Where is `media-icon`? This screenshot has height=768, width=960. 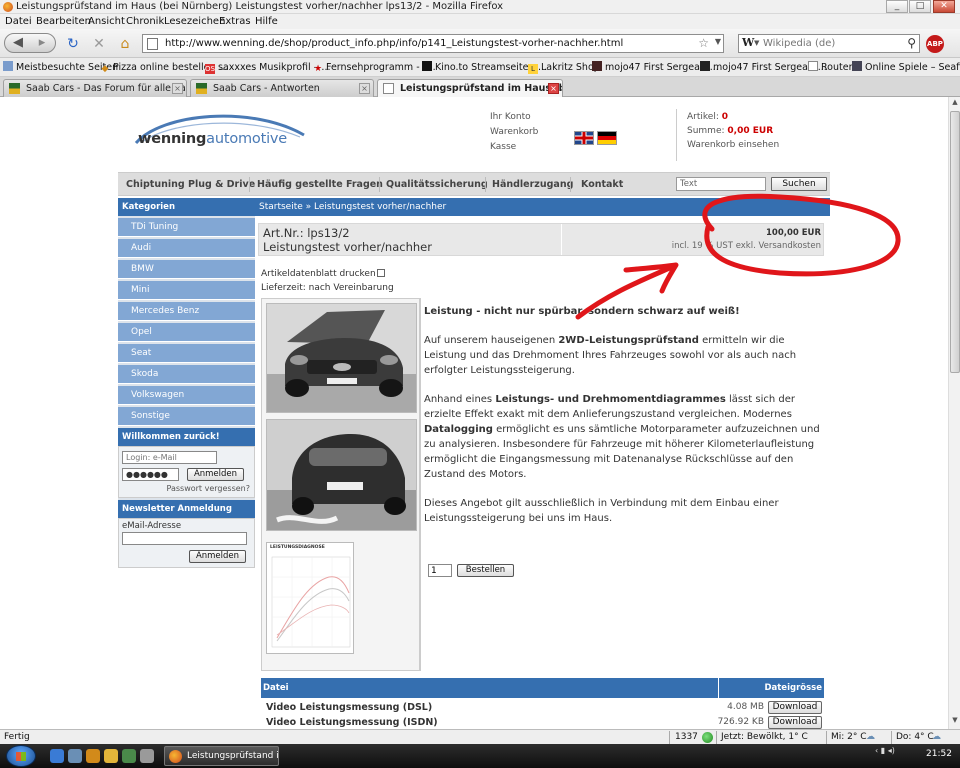
media-icon is located at coordinates (93, 756).